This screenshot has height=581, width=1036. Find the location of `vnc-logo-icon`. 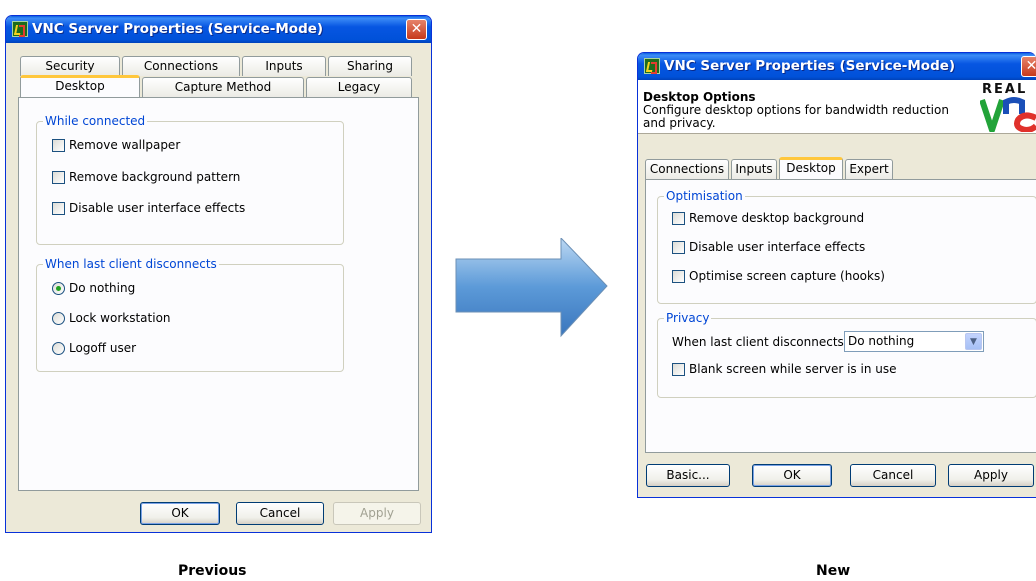

vnc-logo-icon is located at coordinates (1008, 114).